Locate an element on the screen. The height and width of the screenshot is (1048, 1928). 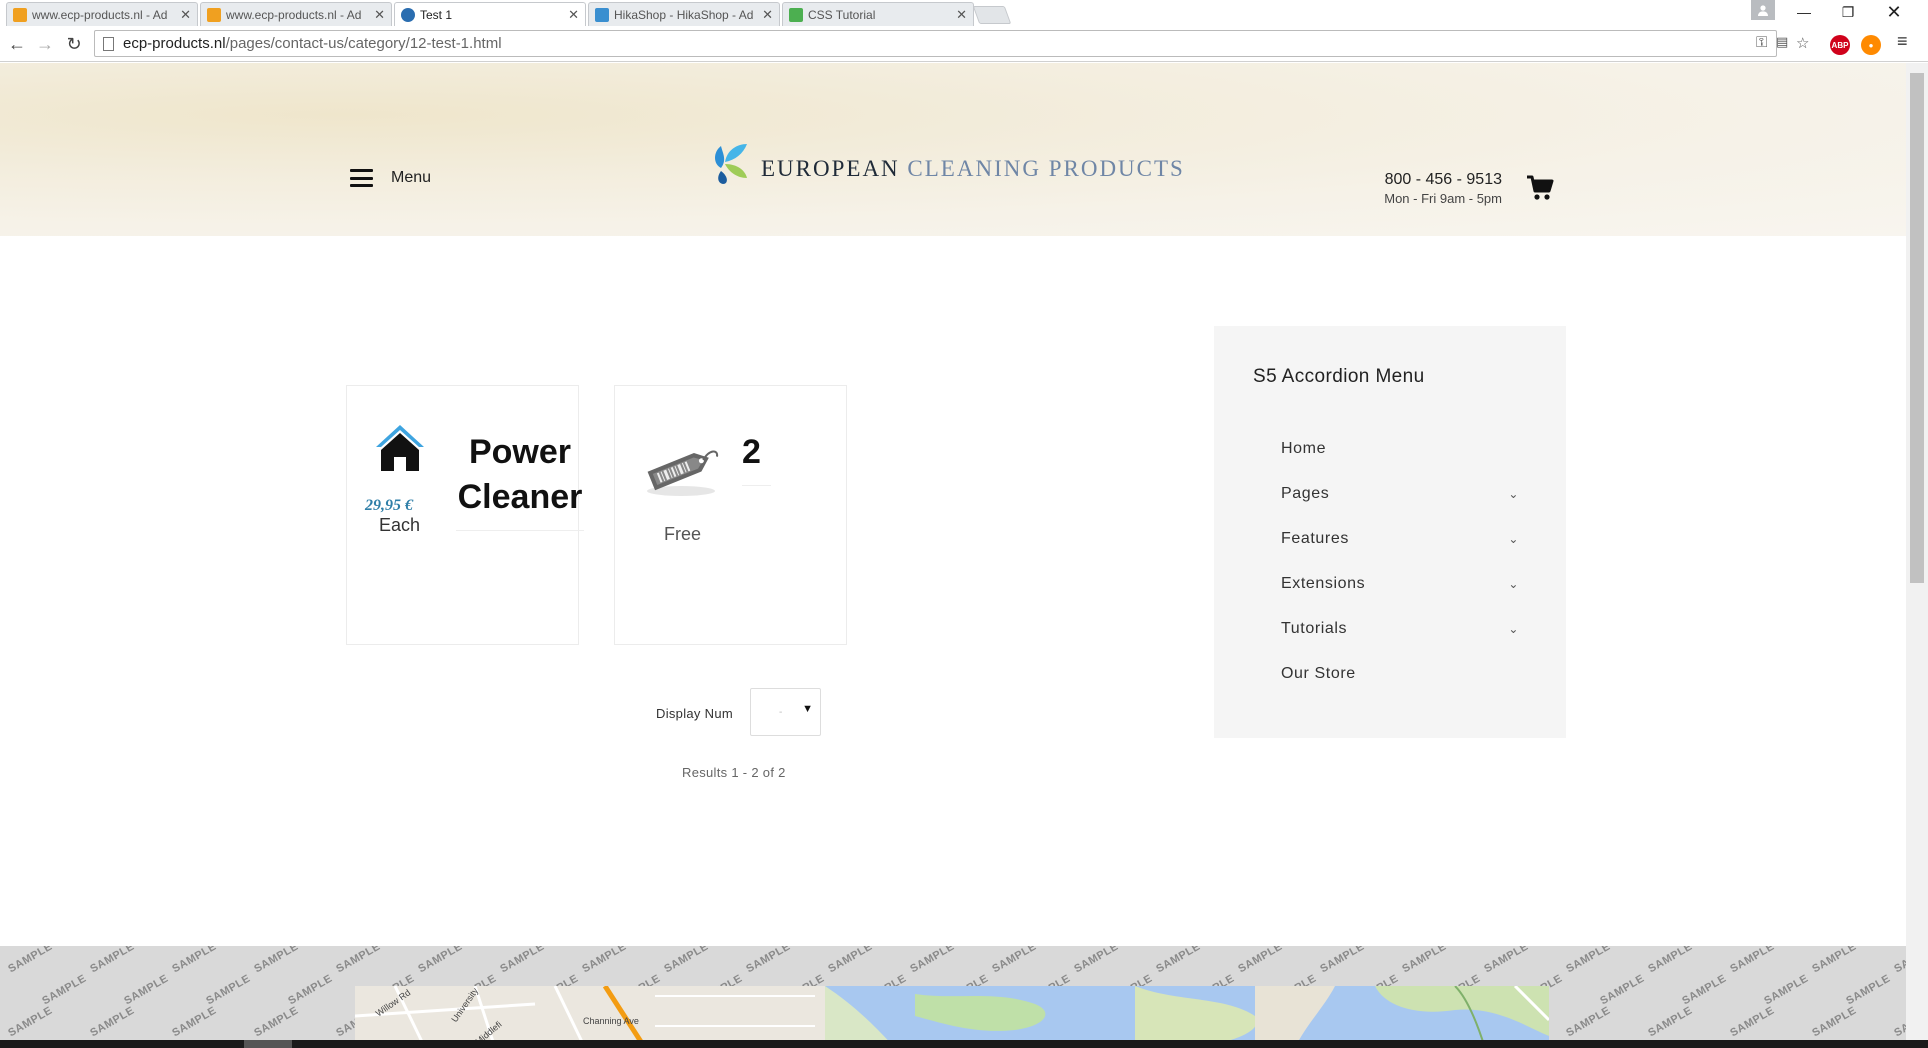
extension-fire-icon: ● is located at coordinates (1871, 45).